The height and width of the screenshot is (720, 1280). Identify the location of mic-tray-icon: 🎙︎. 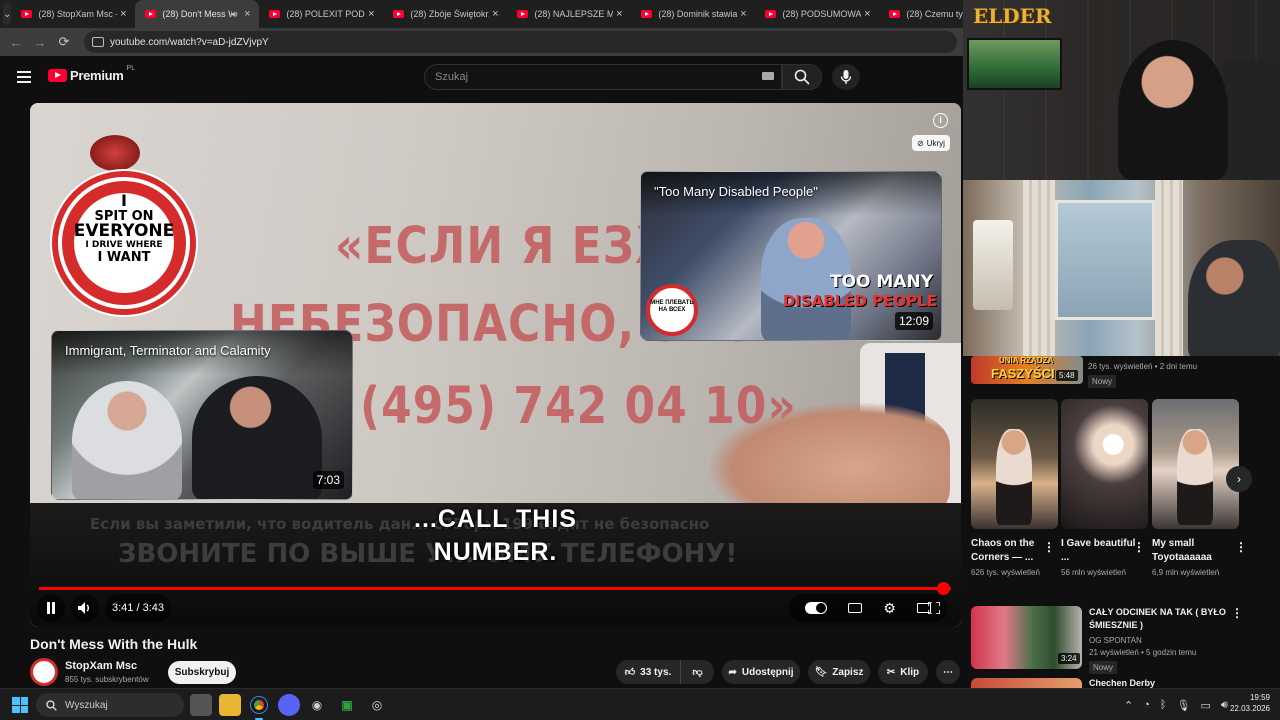
(1183, 705).